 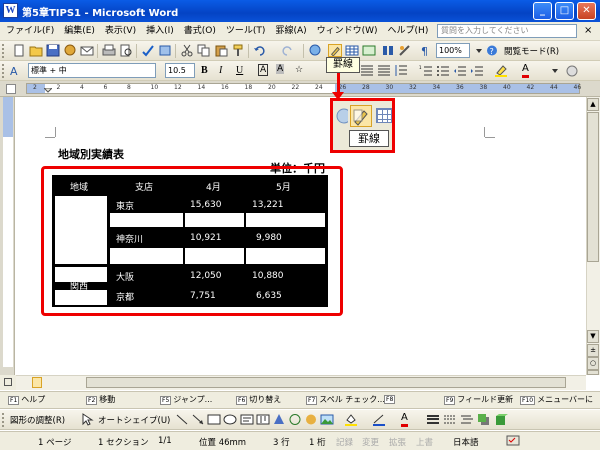 I want to click on wordart-icon, so click(x=279, y=419).